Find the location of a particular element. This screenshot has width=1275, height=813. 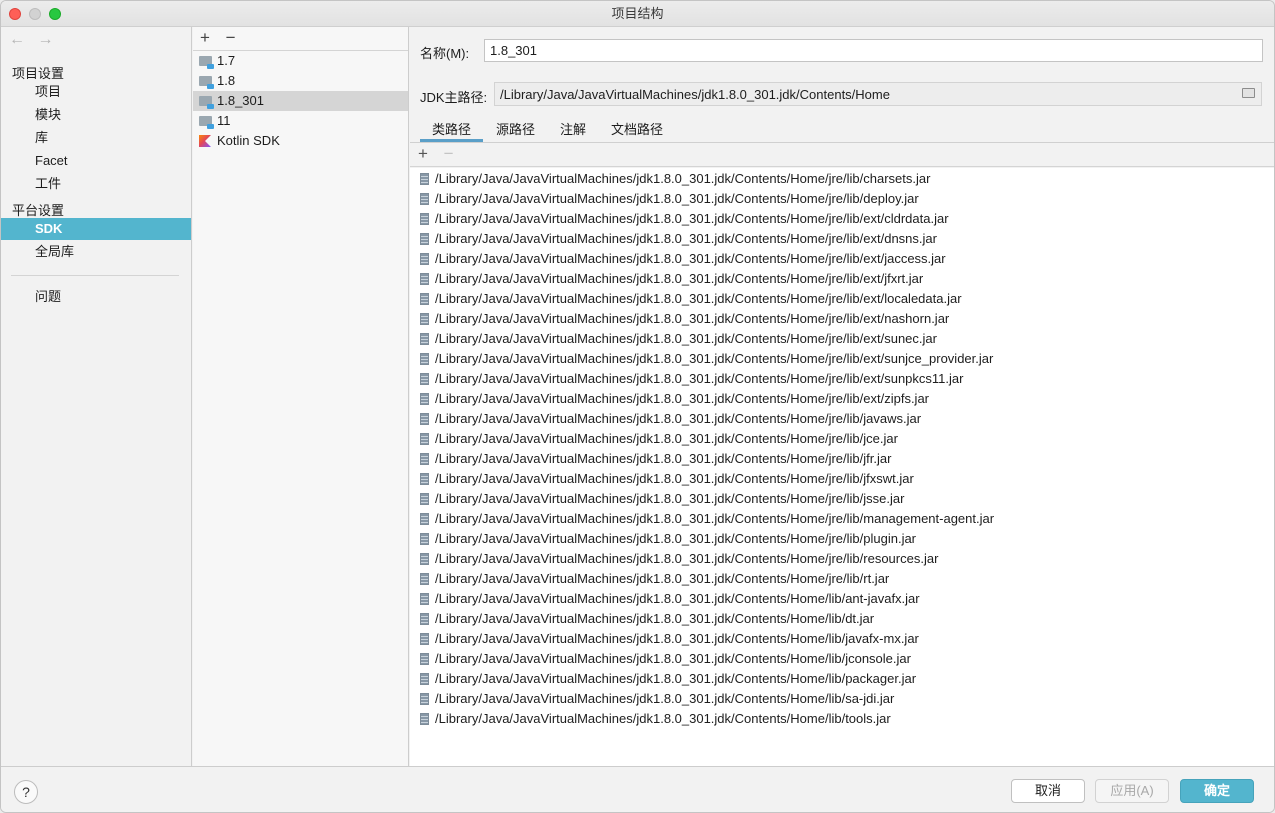

nav-divider is located at coordinates (95, 275).